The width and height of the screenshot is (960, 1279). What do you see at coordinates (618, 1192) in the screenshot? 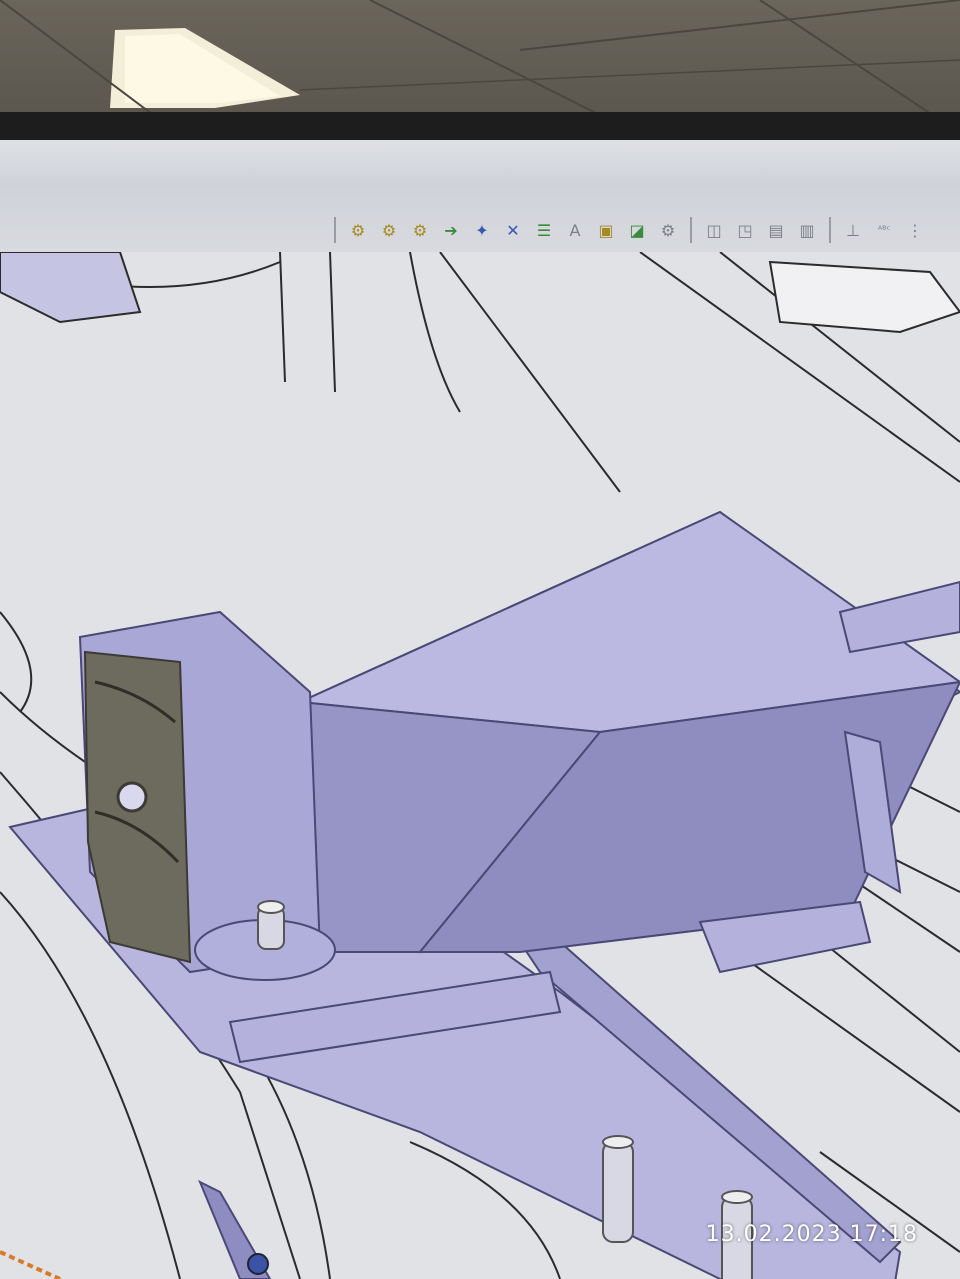
I see `stud-bolt` at bounding box center [618, 1192].